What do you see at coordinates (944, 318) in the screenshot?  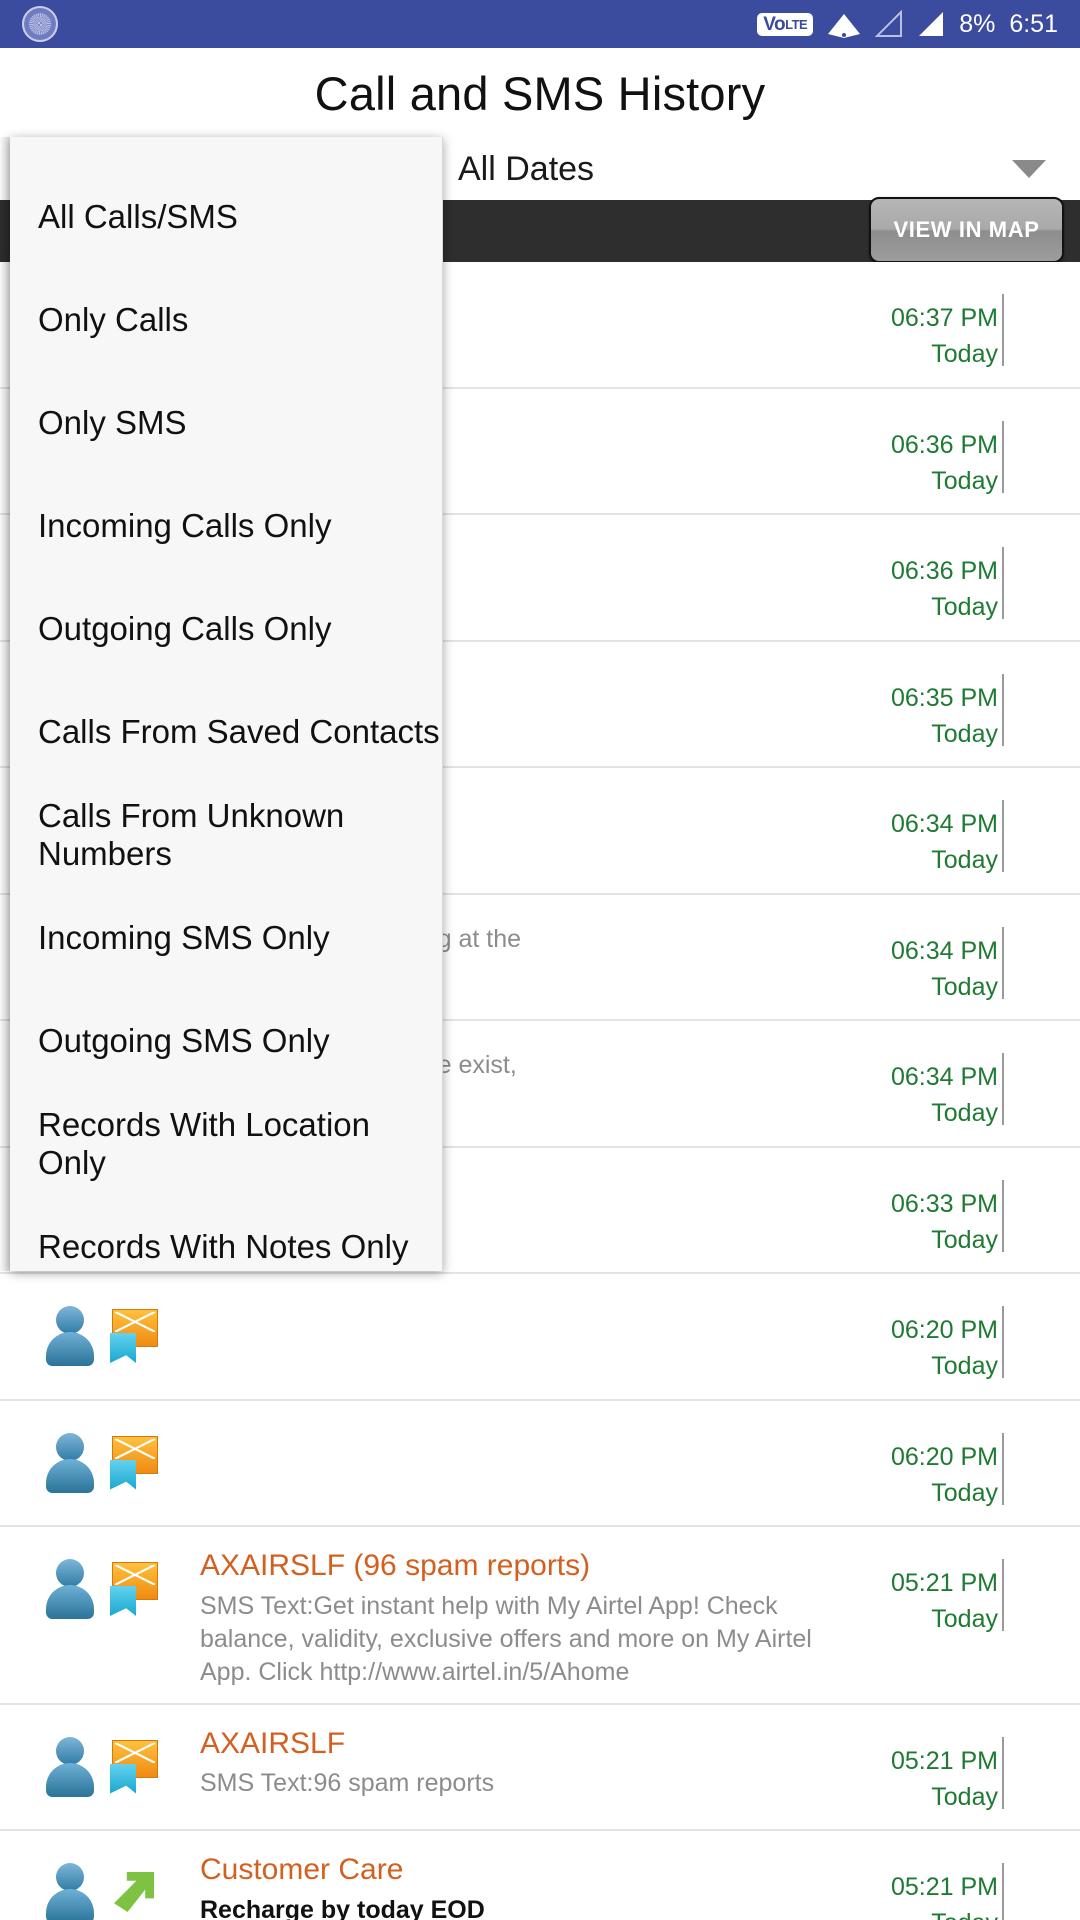 I see `timestamp-time: 06:37 PM` at bounding box center [944, 318].